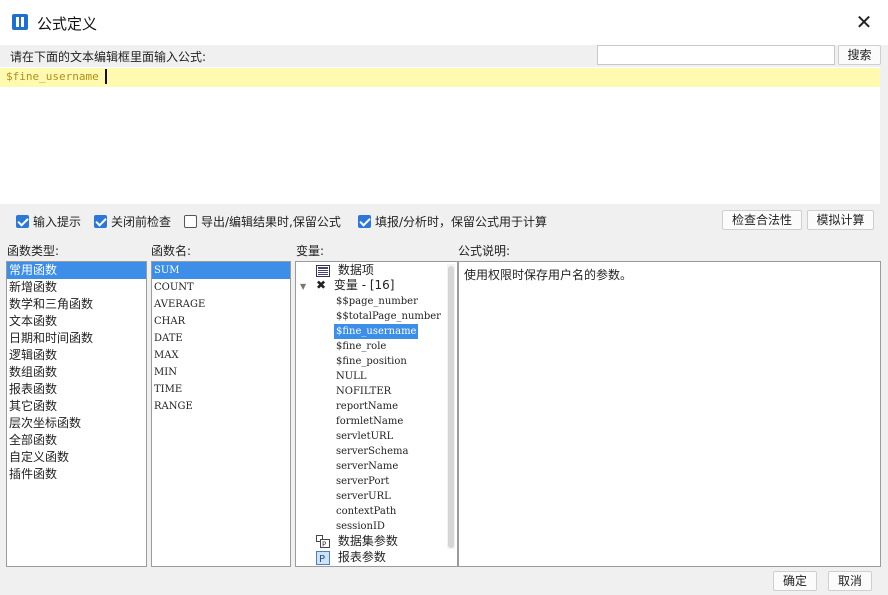 This screenshot has width=888, height=595. What do you see at coordinates (362, 481) in the screenshot?
I see `tree-leaf-variable: serverPort` at bounding box center [362, 481].